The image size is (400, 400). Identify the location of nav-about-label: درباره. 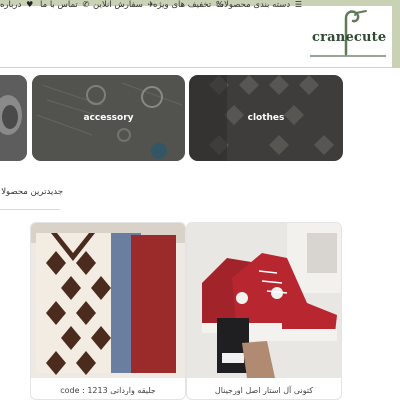
(11, 5).